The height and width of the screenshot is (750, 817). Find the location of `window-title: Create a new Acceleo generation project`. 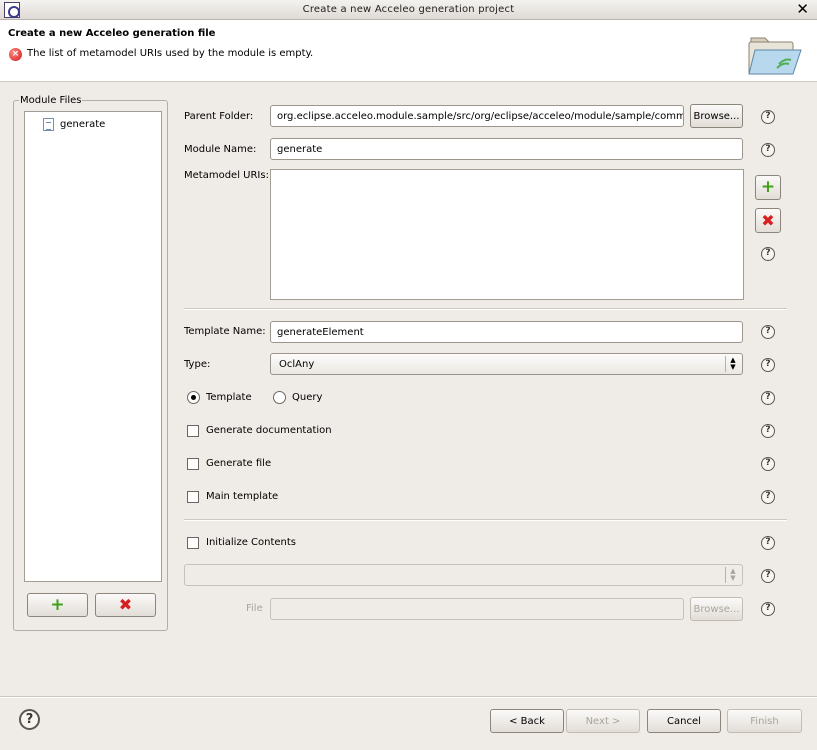

window-title: Create a new Acceleo generation project is located at coordinates (408, 9).